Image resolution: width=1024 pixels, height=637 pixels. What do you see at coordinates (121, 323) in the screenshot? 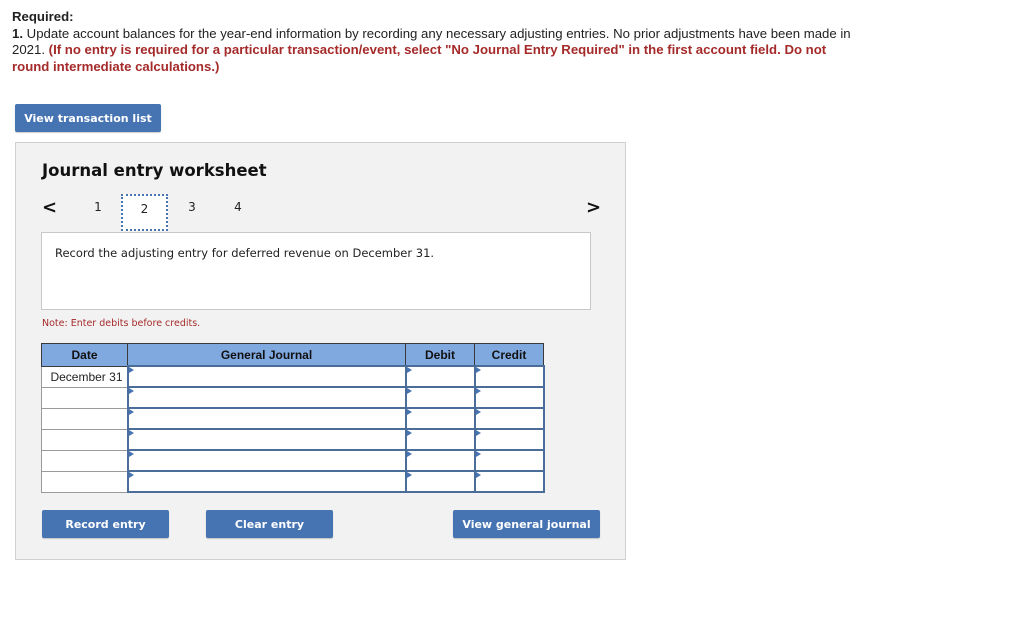
I see `debit-credit-note: Note: Enter debits before credits.` at bounding box center [121, 323].